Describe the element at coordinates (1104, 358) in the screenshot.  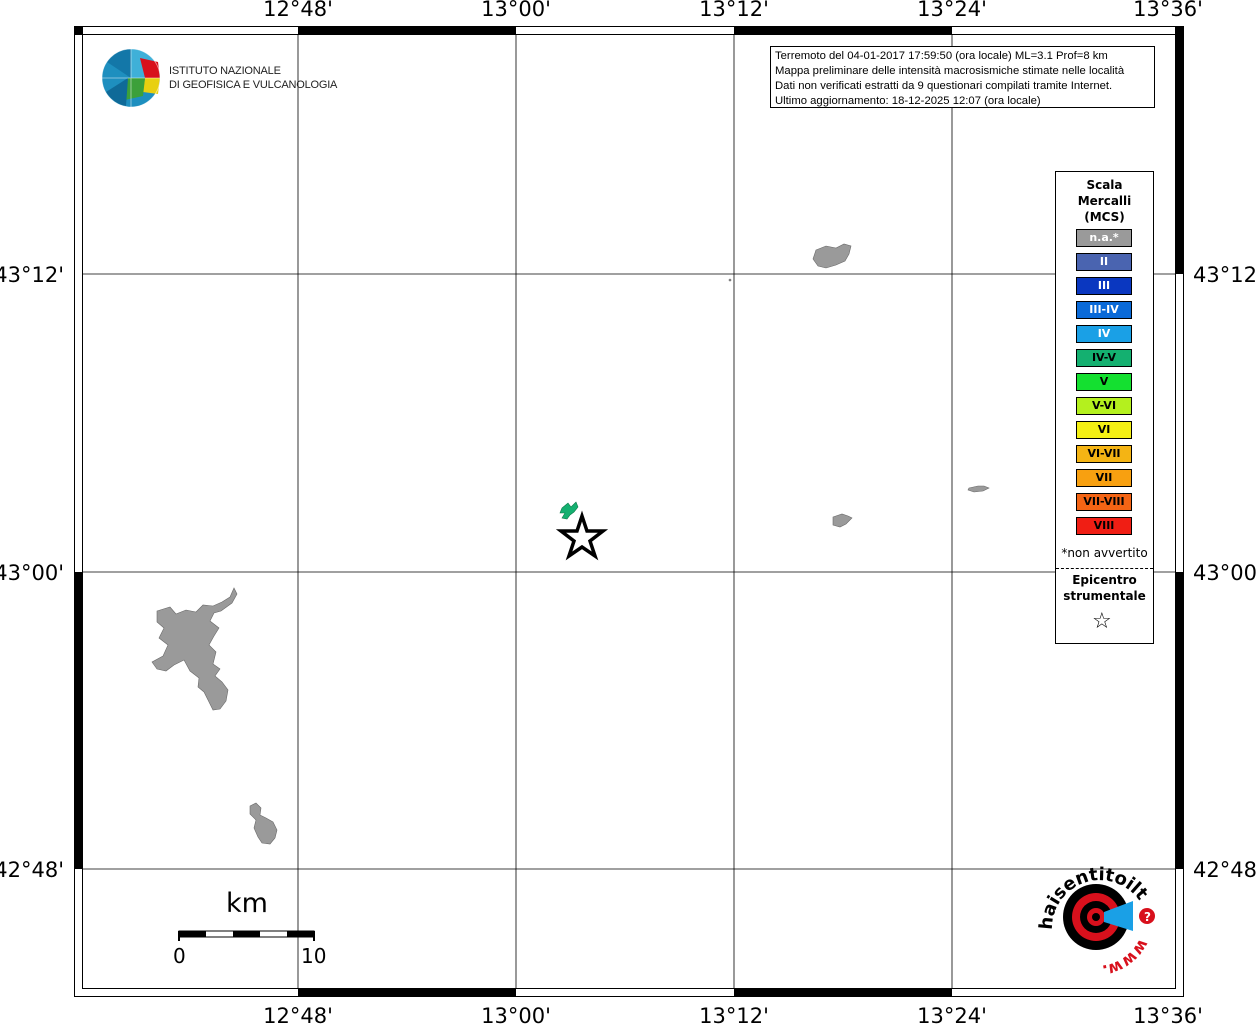
I see `legend-item: IV-V` at that location.